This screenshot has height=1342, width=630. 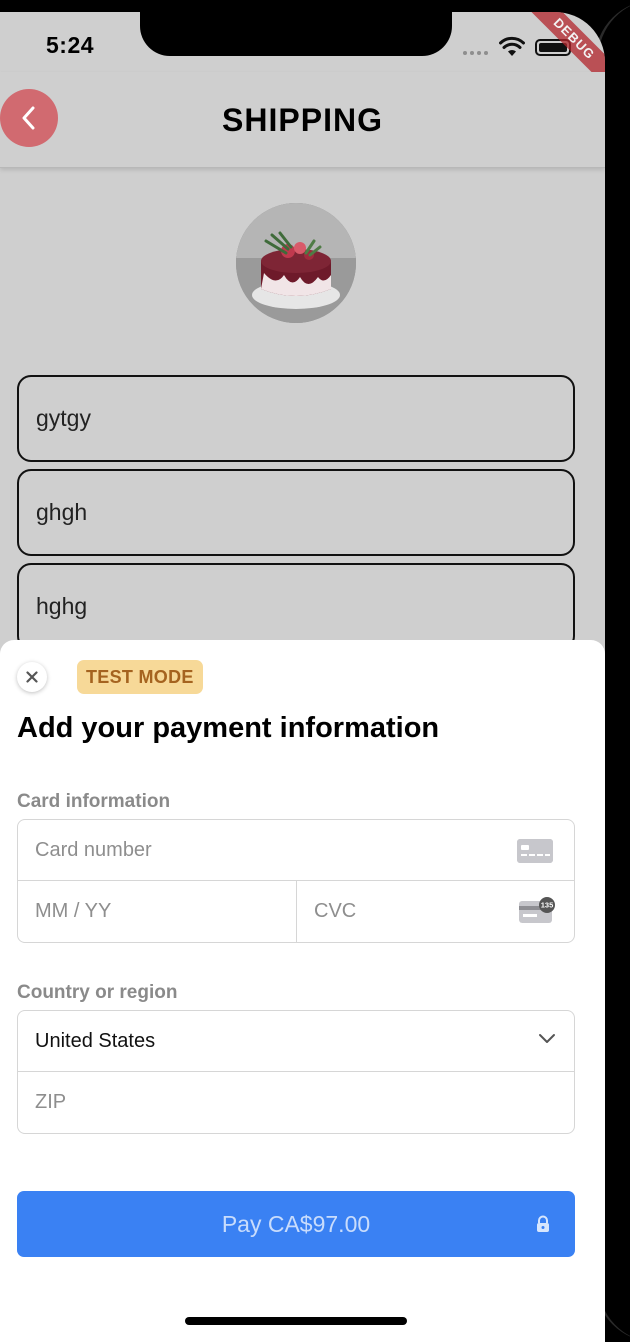 What do you see at coordinates (512, 46) in the screenshot?
I see `wifi-icon` at bounding box center [512, 46].